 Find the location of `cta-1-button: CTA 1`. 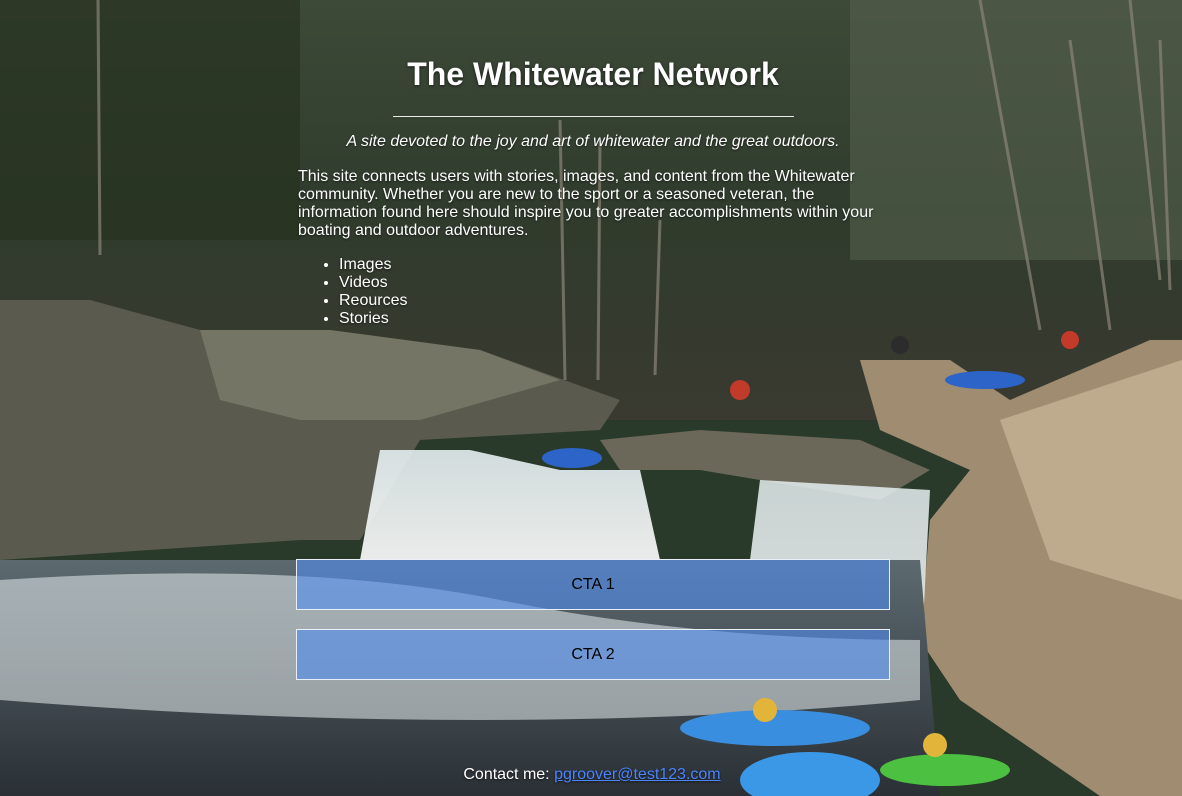

cta-1-button: CTA 1 is located at coordinates (593, 584).